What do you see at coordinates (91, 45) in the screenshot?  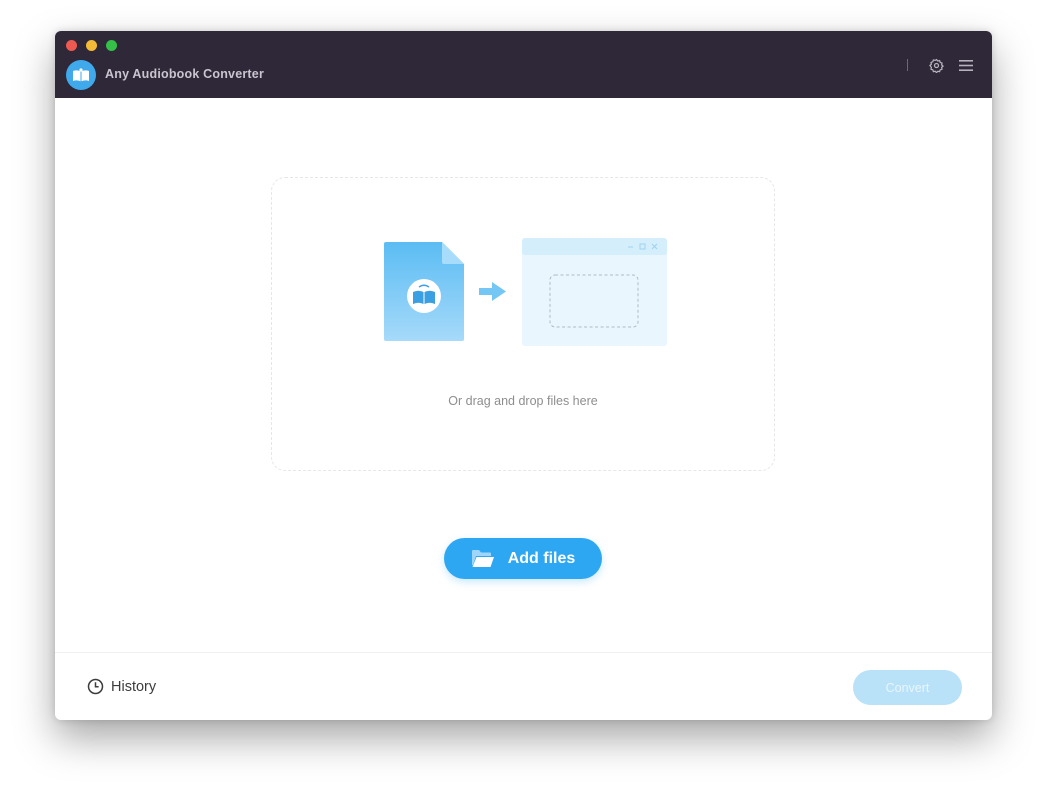 I see `minimize-window-button` at bounding box center [91, 45].